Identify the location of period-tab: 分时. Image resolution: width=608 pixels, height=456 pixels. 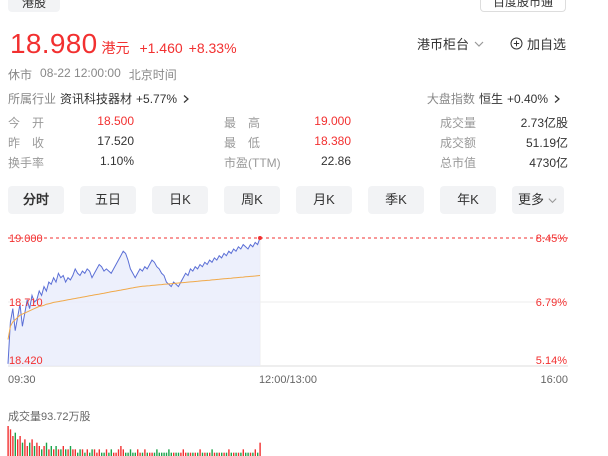
(36, 200).